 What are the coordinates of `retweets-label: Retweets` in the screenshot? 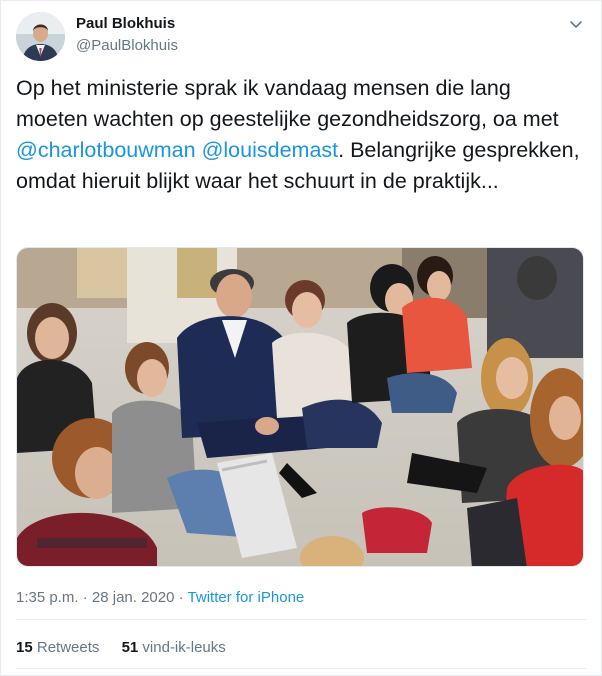 It's located at (68, 647).